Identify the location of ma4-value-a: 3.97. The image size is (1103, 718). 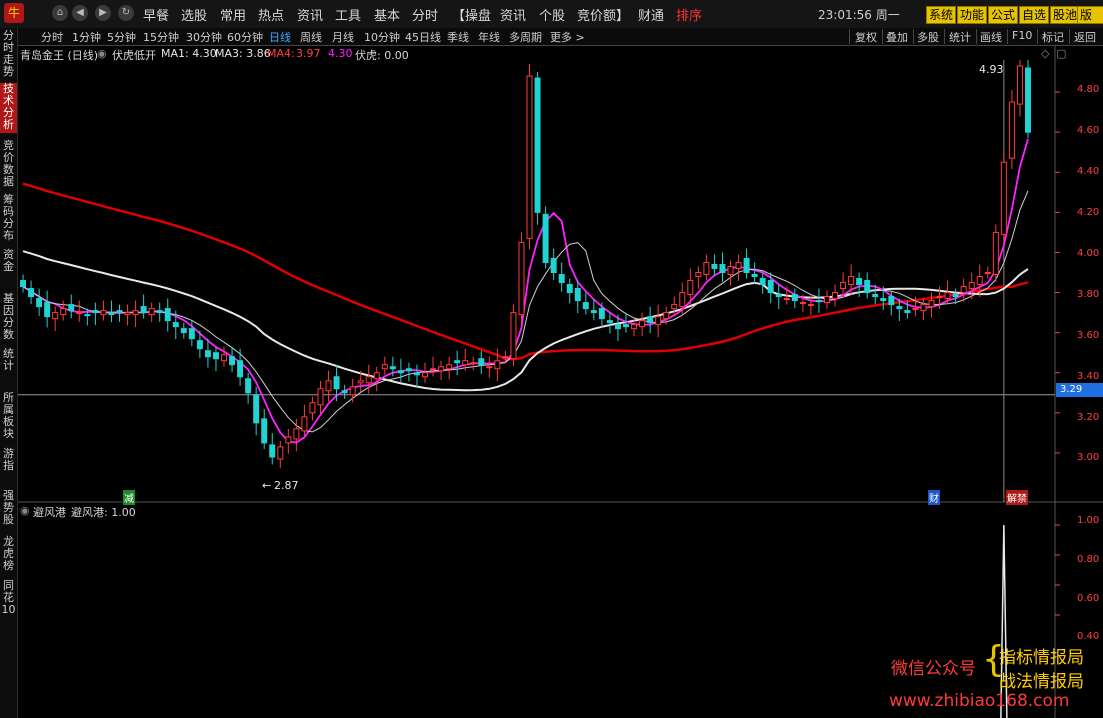
(308, 53).